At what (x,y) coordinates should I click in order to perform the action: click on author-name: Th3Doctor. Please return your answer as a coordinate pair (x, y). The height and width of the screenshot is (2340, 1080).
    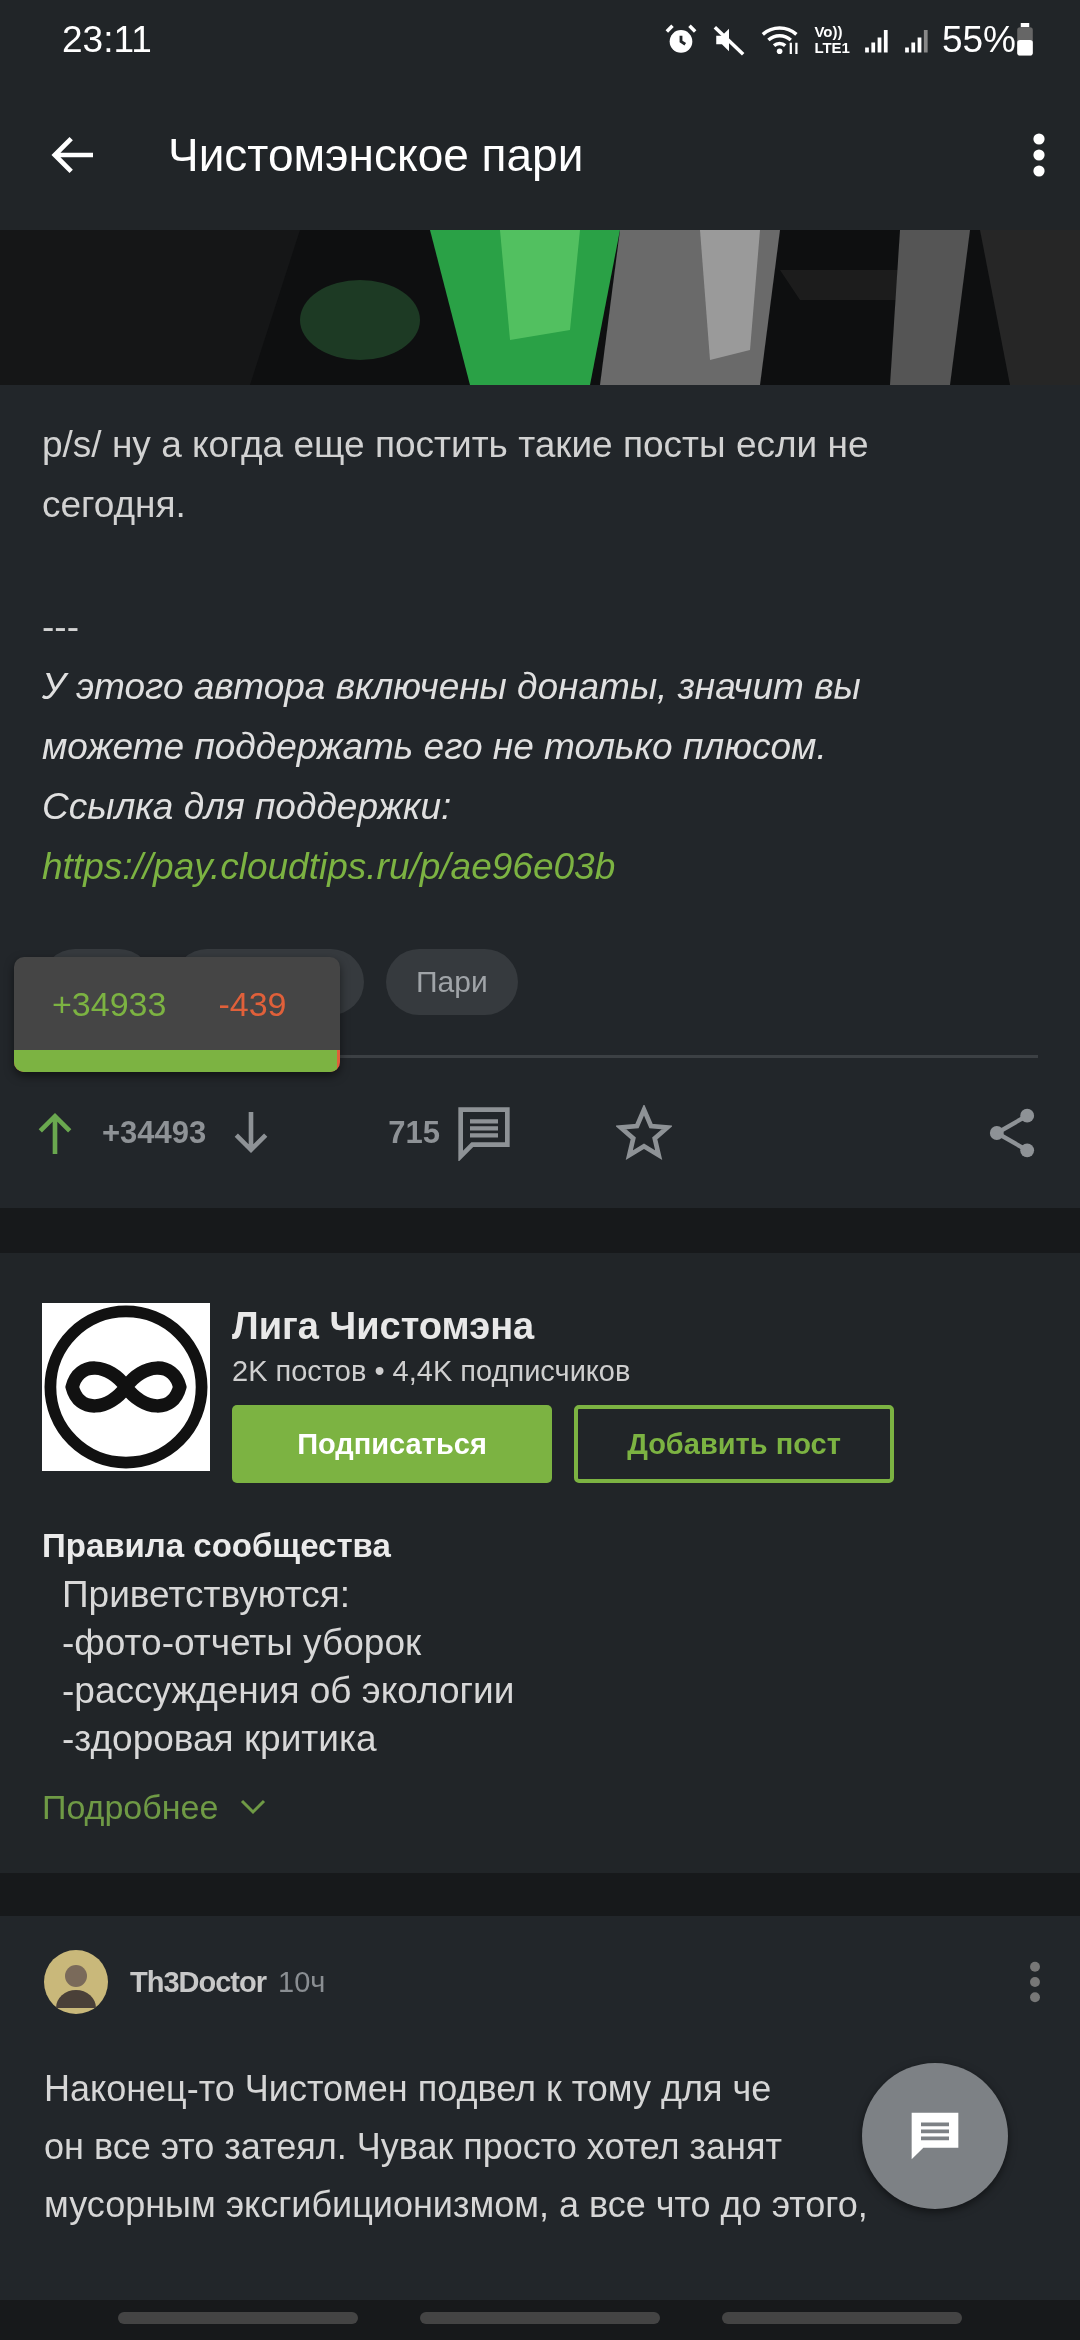
    Looking at the image, I should click on (198, 1982).